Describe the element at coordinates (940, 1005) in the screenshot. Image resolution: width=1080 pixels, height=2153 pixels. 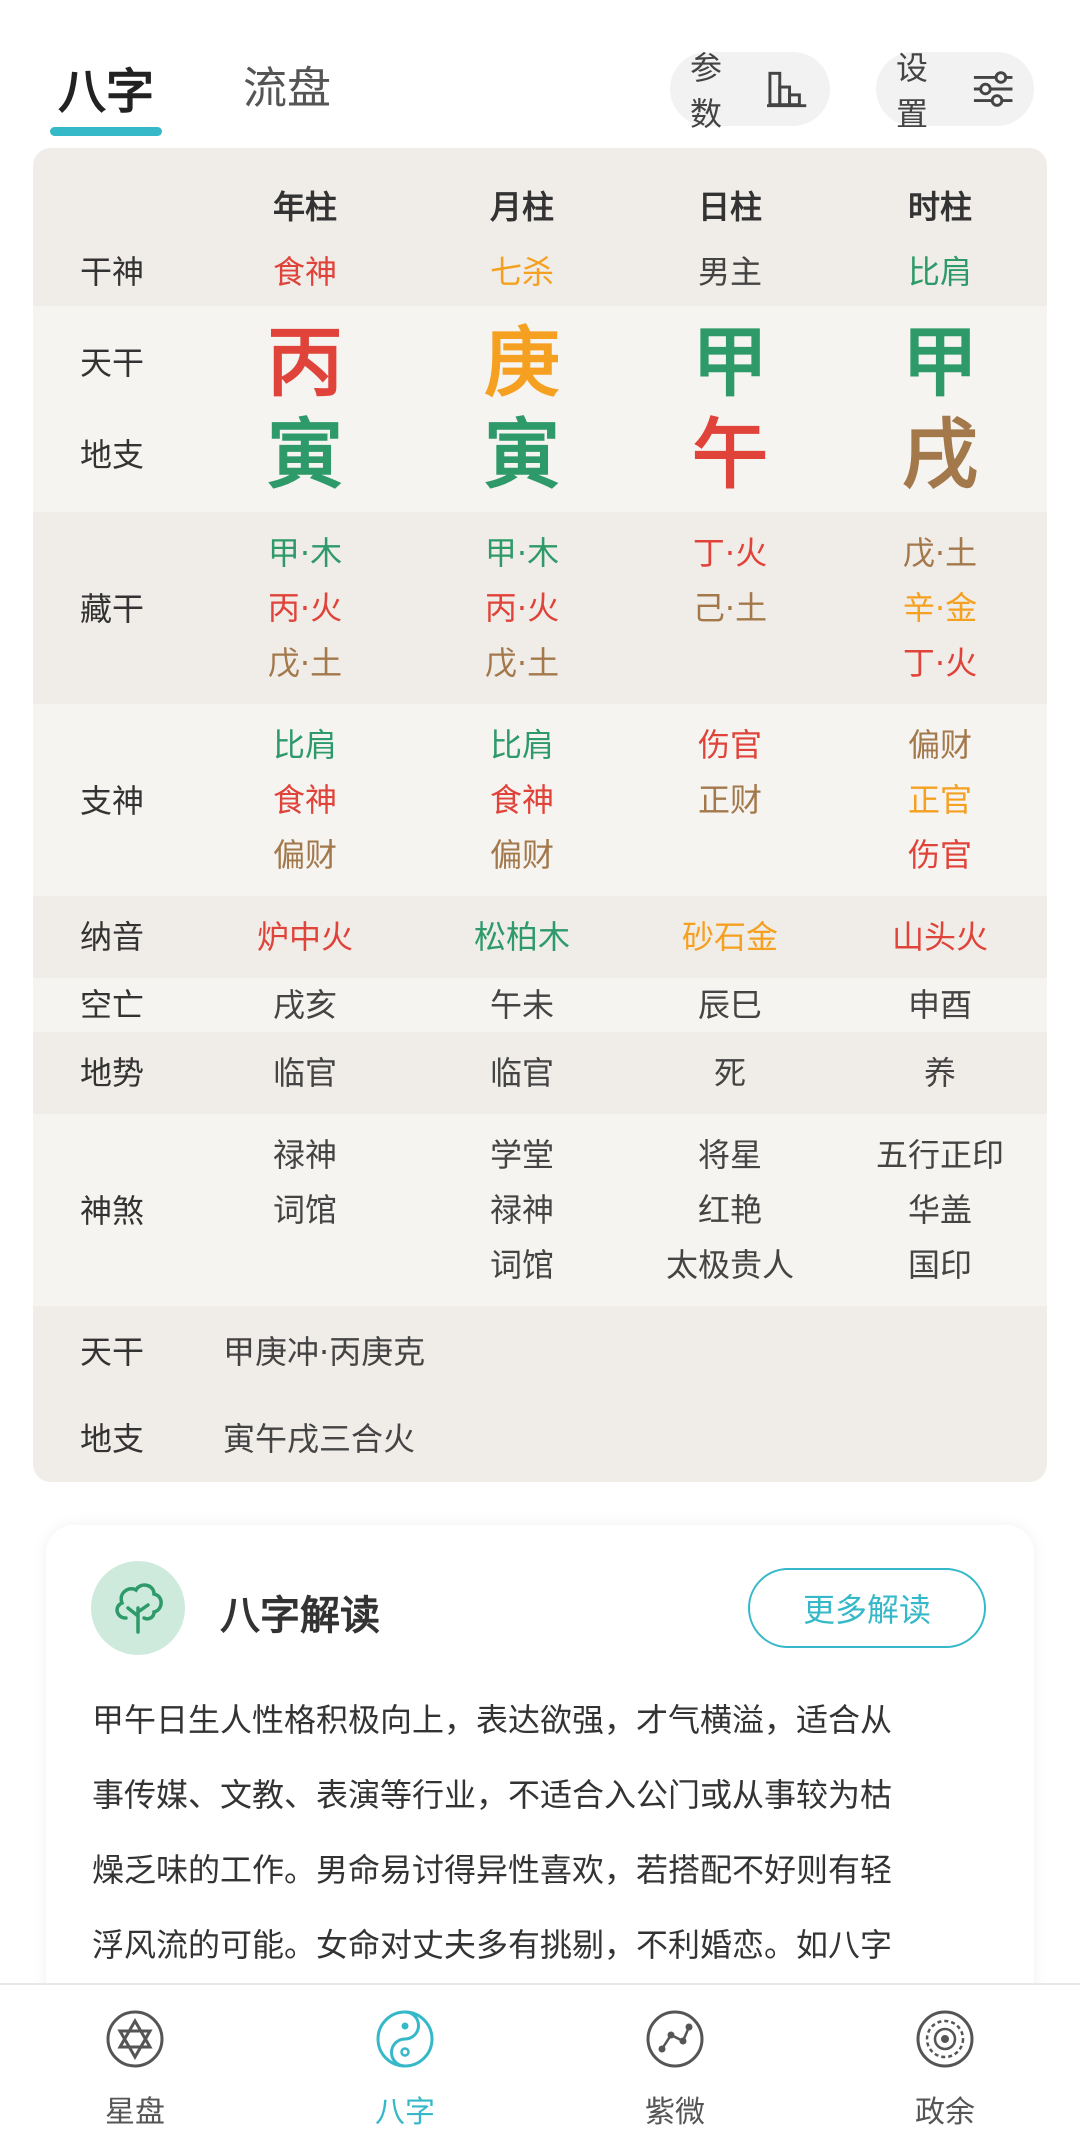
I see `kongwang-hour: 申酉` at that location.